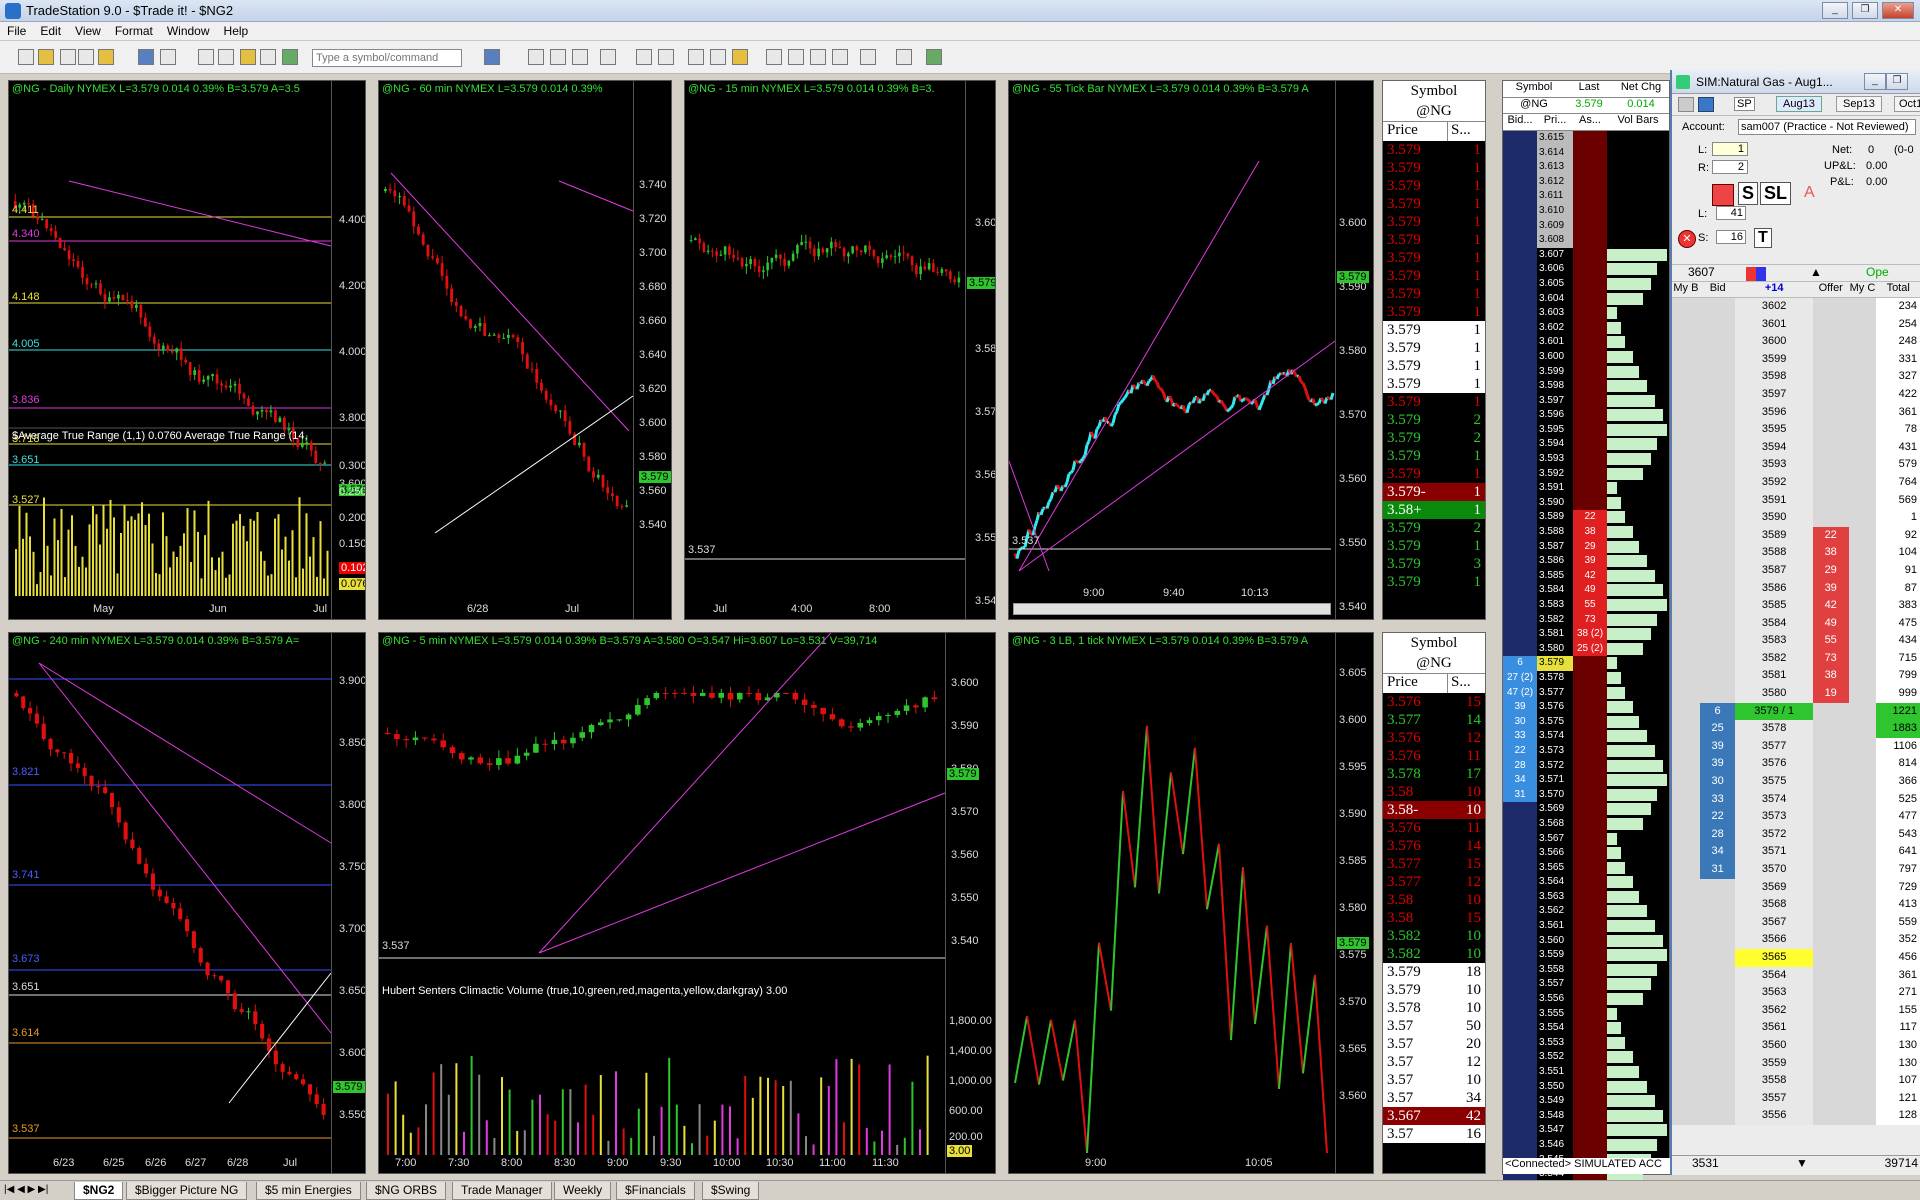 The image size is (1920, 1200). I want to click on book-price: 3.601, so click(1555, 342).